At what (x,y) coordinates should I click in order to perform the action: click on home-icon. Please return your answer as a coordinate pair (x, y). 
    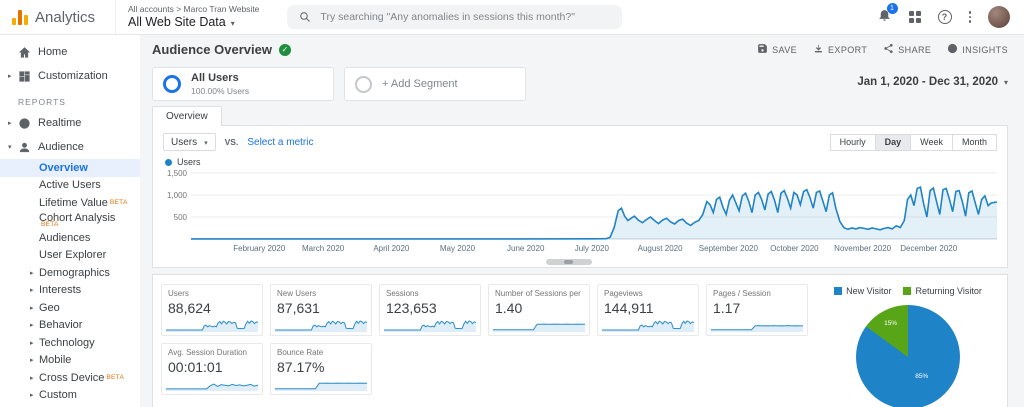
    Looking at the image, I should click on (28, 52).